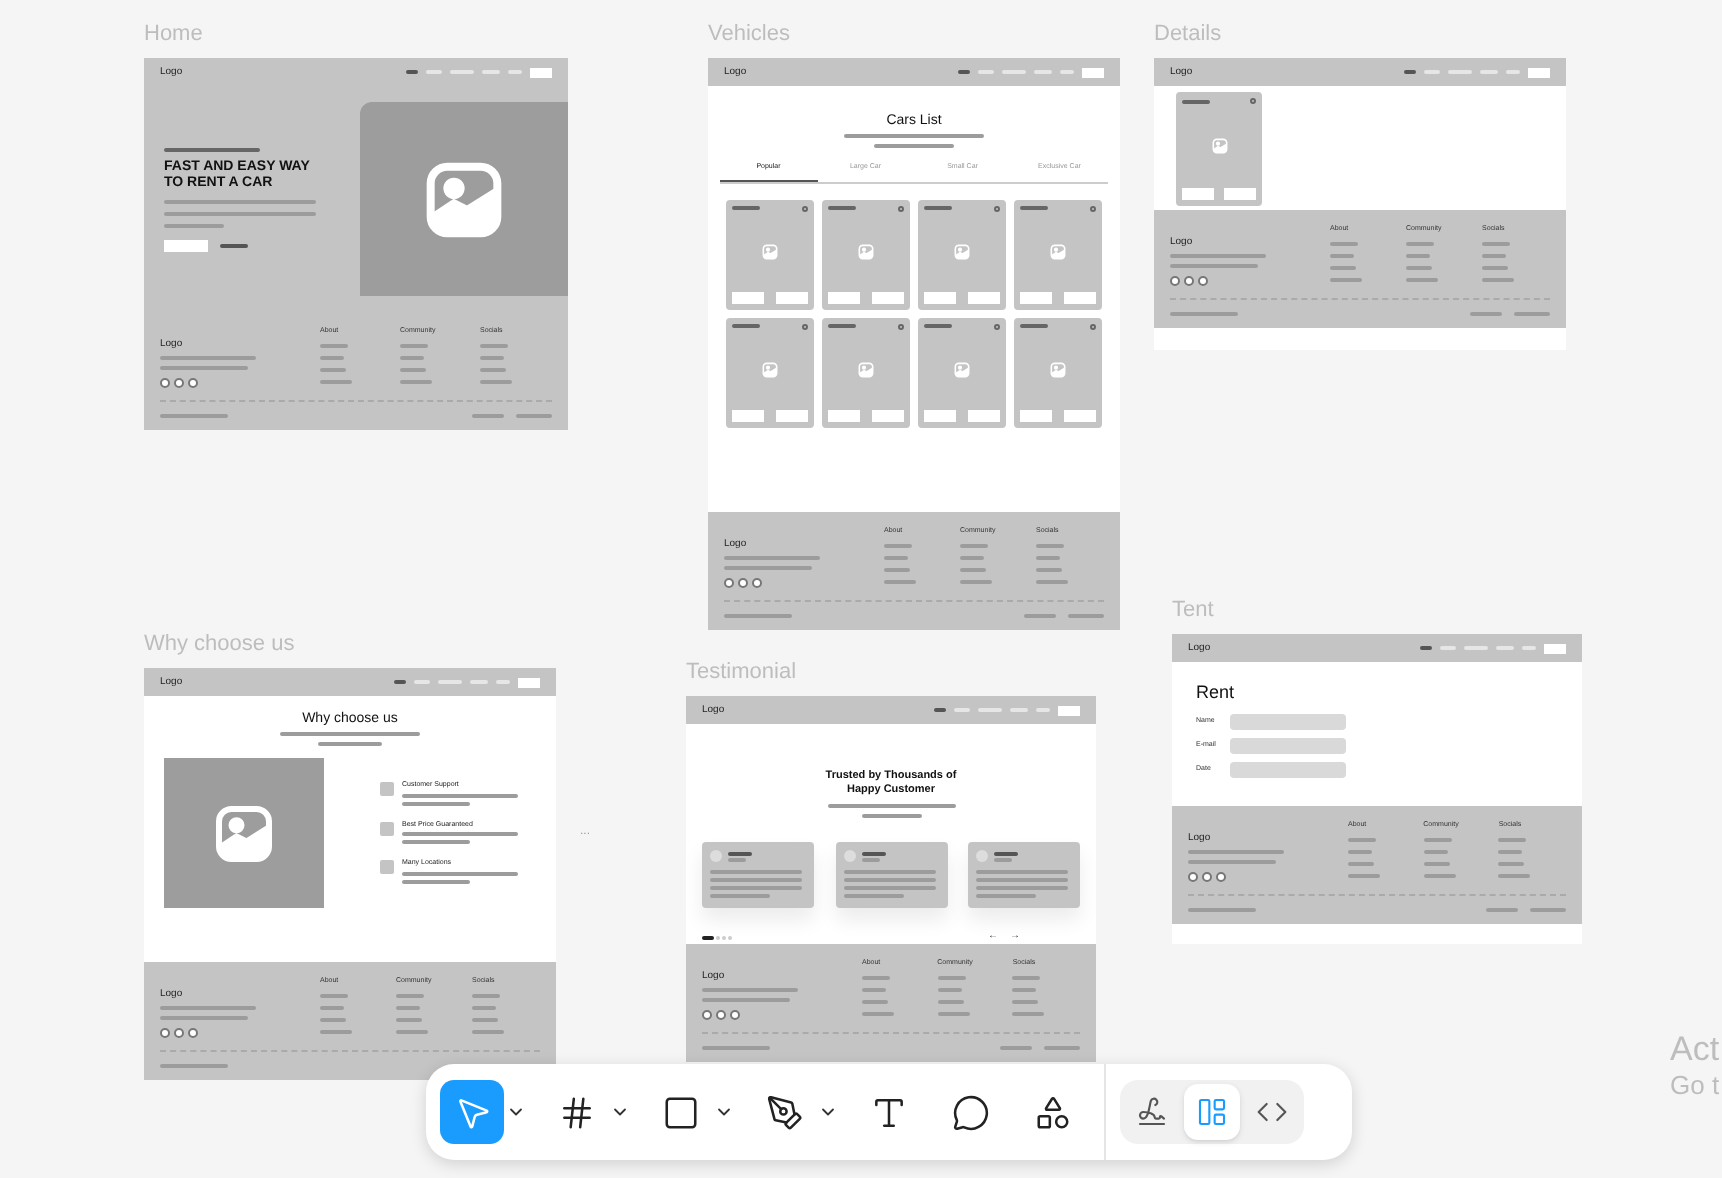 The width and height of the screenshot is (1722, 1178). I want to click on pointer-icon, so click(472, 1112).